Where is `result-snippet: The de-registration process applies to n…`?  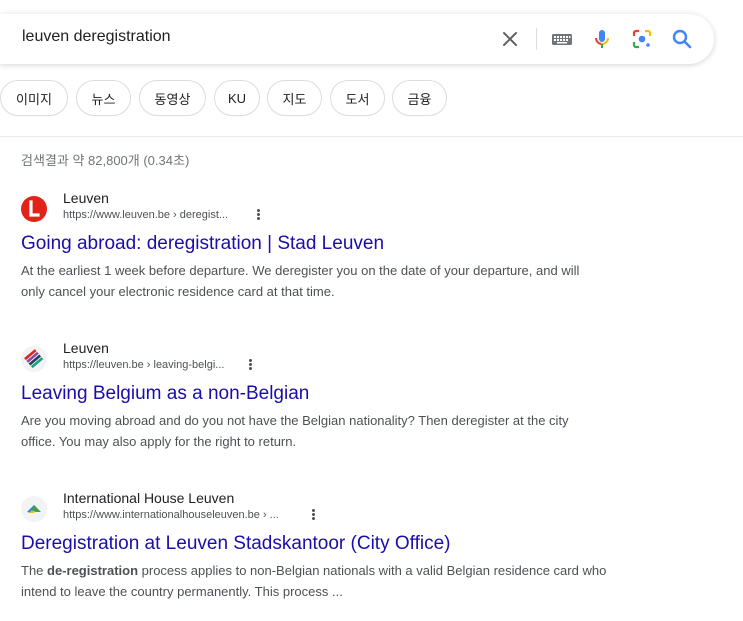 result-snippet: The de-registration process applies to n… is located at coordinates (341, 581).